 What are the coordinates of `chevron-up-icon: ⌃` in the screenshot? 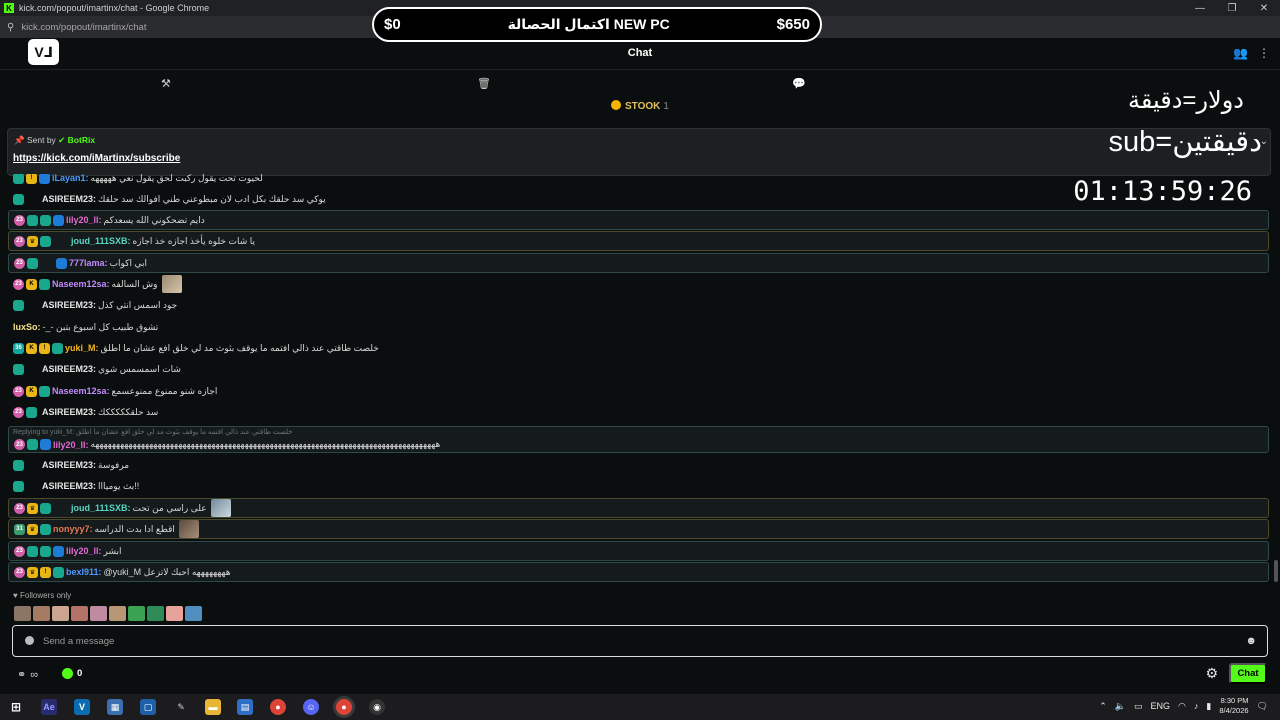 It's located at (1103, 706).